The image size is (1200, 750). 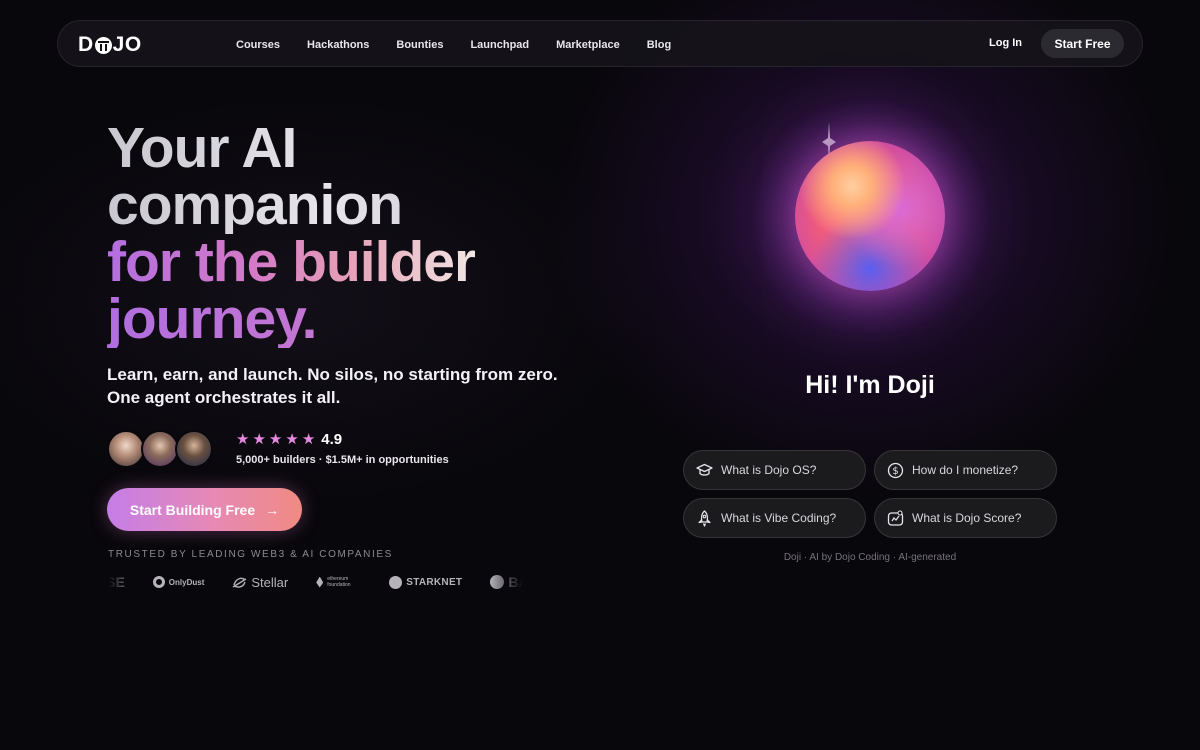 What do you see at coordinates (515, 582) in the screenshot?
I see `partner-name: BASE` at bounding box center [515, 582].